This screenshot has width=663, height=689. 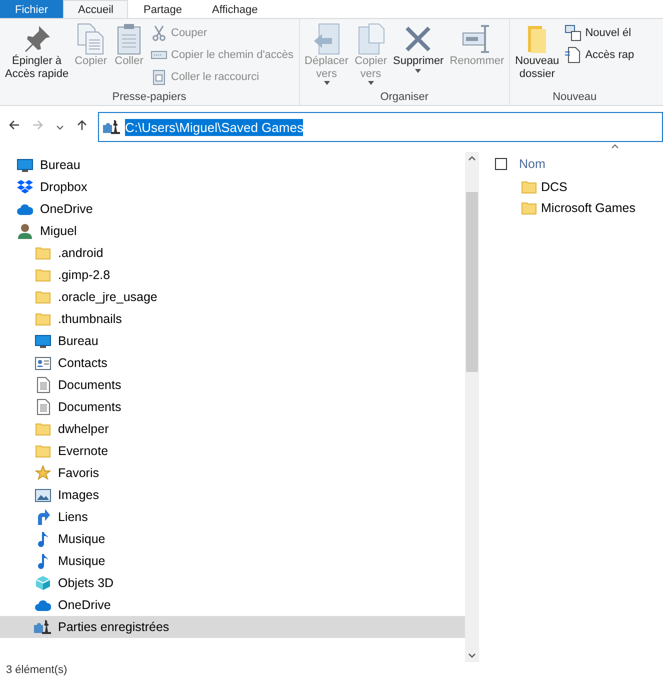 What do you see at coordinates (232, 495) in the screenshot?
I see `tree-item: Images` at bounding box center [232, 495].